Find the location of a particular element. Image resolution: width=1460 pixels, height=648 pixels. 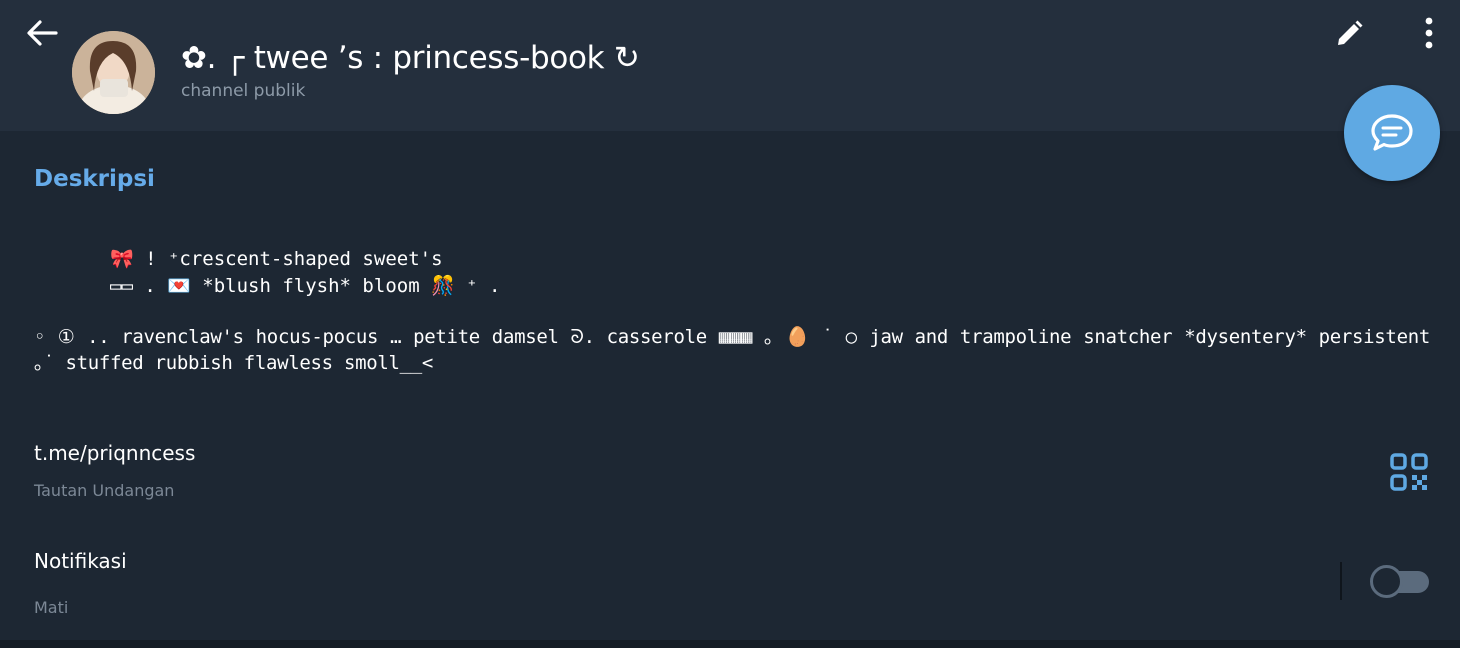

chat-bubble-icon is located at coordinates (1392, 132).